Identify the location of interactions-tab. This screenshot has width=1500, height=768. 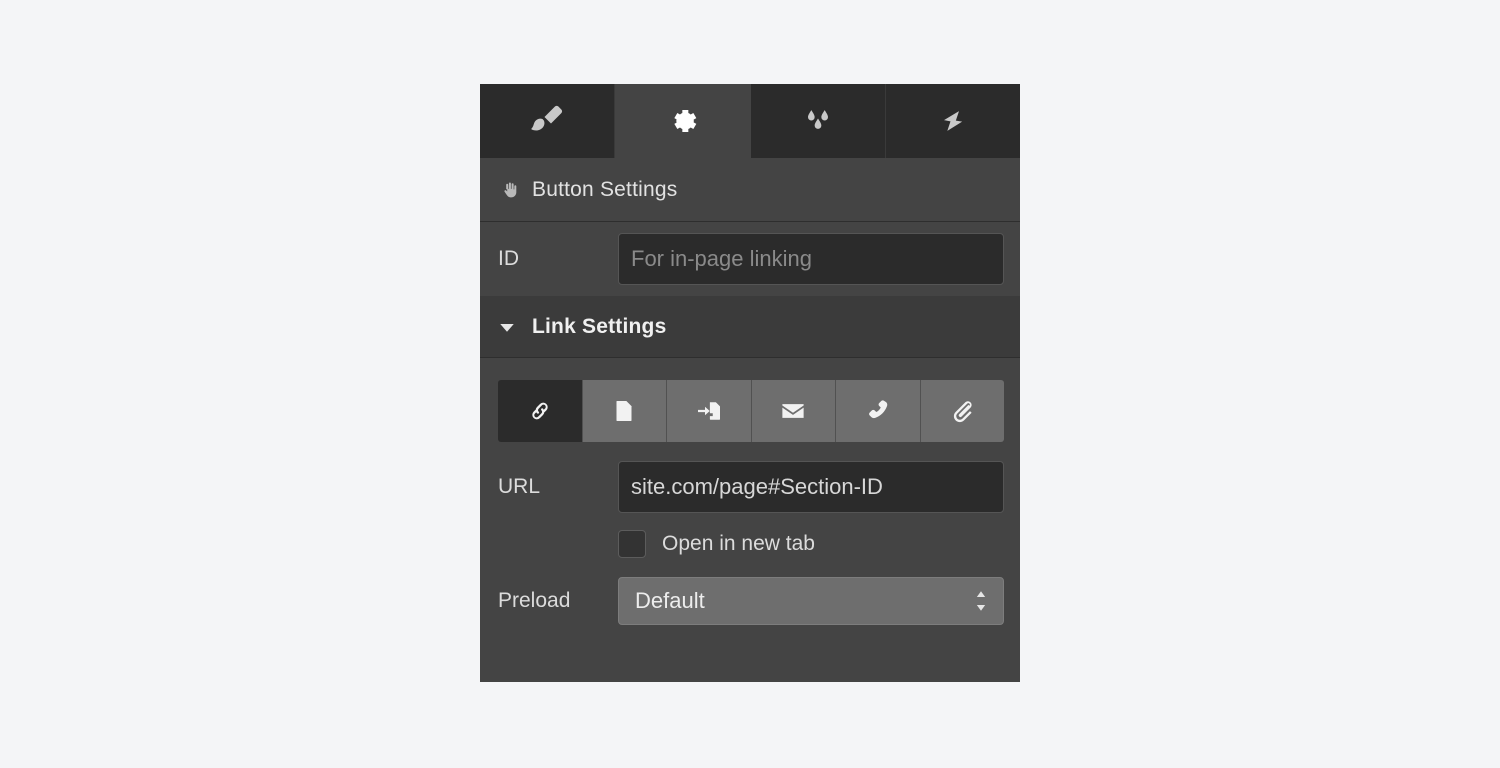
(952, 121).